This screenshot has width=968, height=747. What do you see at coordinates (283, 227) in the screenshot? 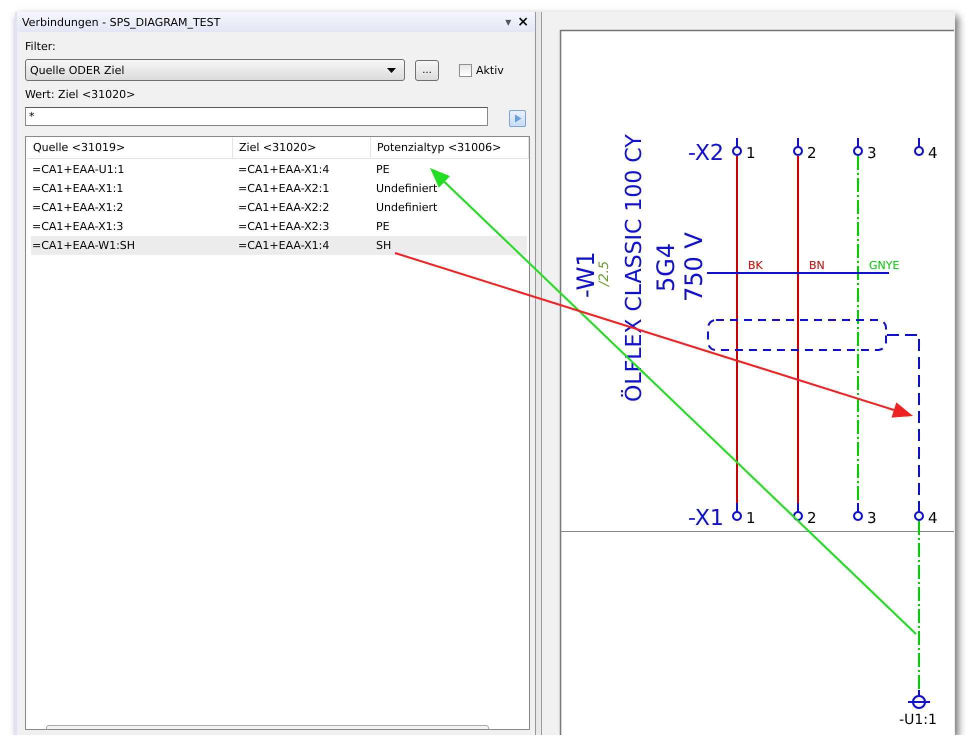
I see `table-cell-text: =CA1+EAA-X2:3` at bounding box center [283, 227].